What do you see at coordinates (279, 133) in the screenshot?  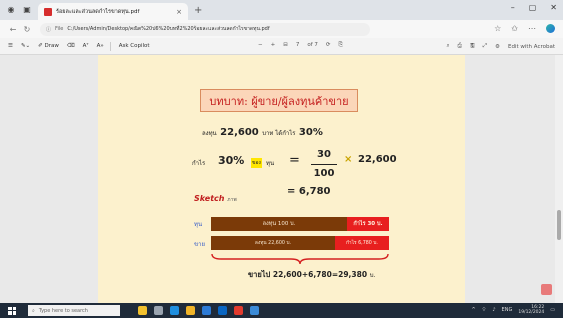 I see `profit-label: บาท ได้กำไร` at bounding box center [279, 133].